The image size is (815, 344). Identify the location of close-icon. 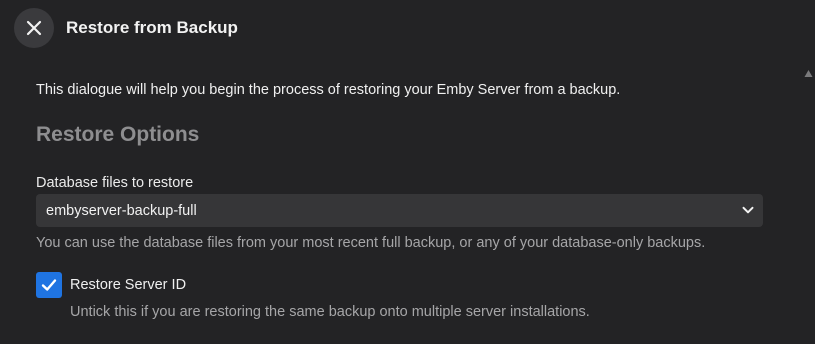
(34, 28).